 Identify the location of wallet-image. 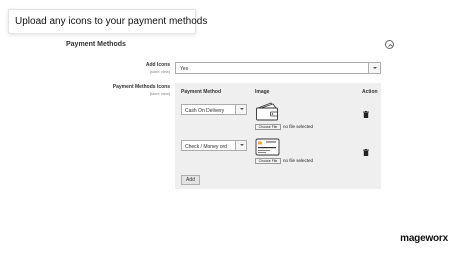
(267, 111).